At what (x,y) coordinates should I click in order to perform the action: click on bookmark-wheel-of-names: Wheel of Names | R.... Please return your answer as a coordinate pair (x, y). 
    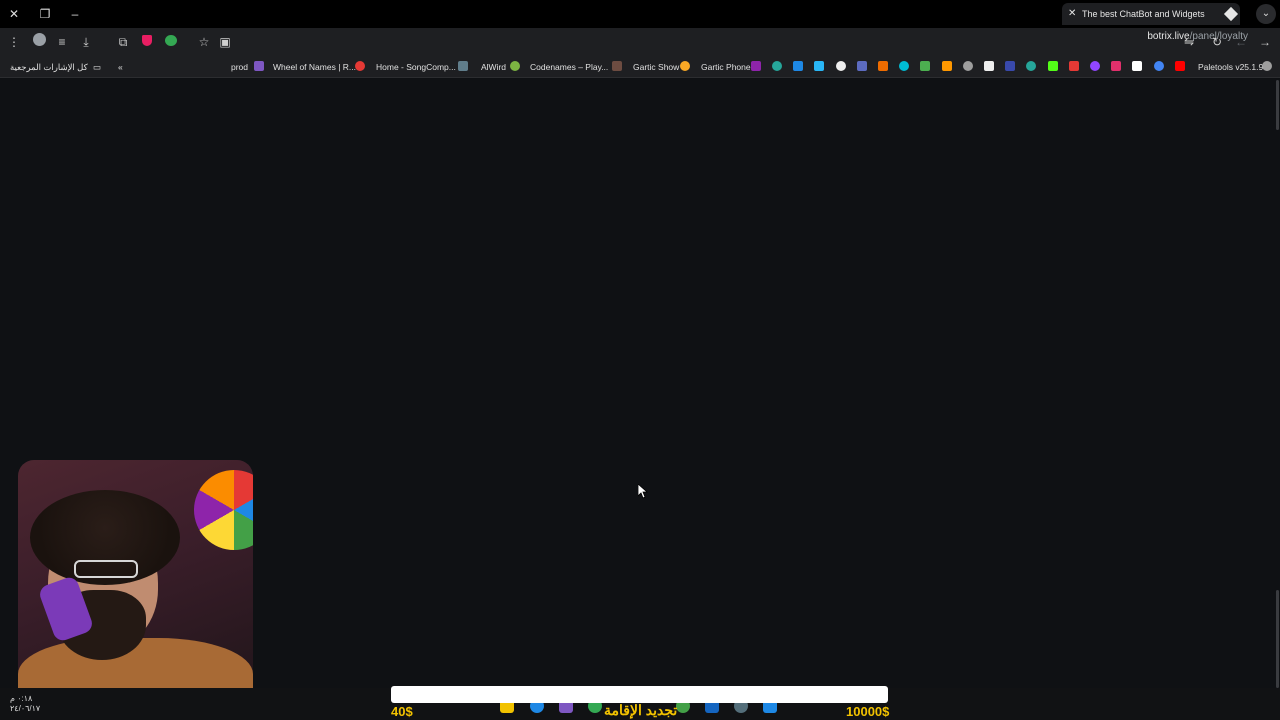
    Looking at the image, I should click on (314, 67).